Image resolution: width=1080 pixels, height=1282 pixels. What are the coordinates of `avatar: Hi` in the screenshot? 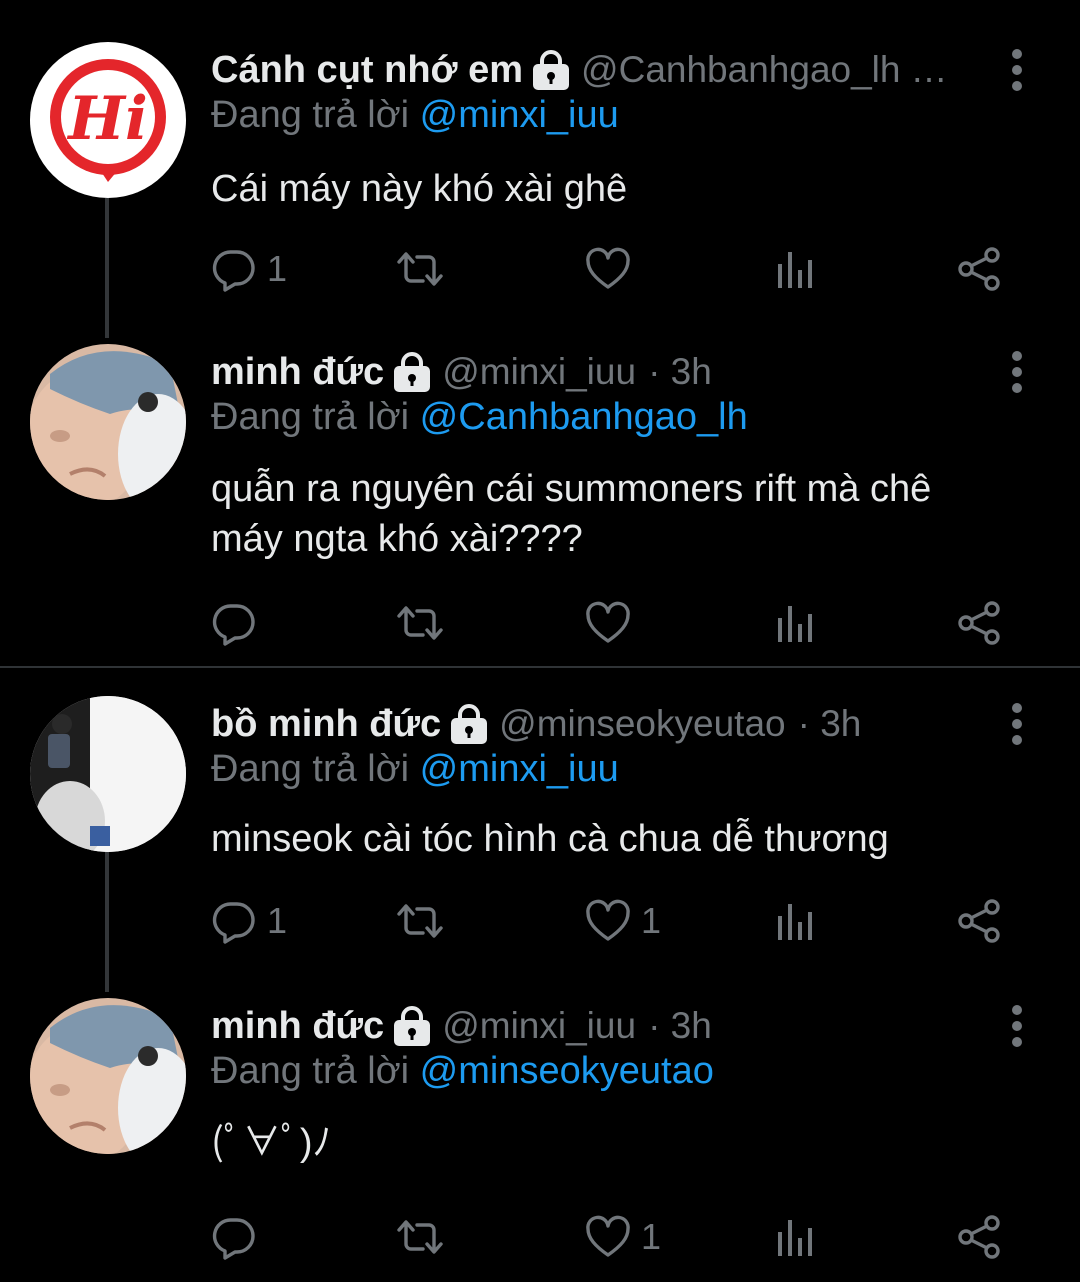 It's located at (108, 120).